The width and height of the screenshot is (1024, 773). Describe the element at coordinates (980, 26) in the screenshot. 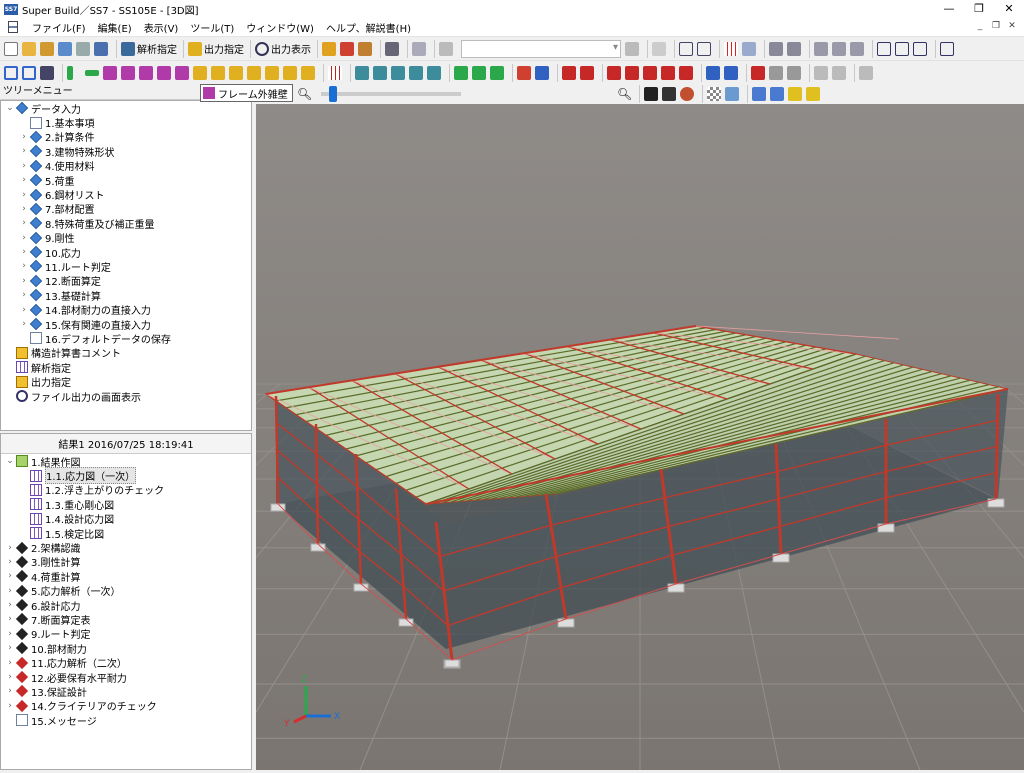

I see `mdi-minimize-button: _` at that location.